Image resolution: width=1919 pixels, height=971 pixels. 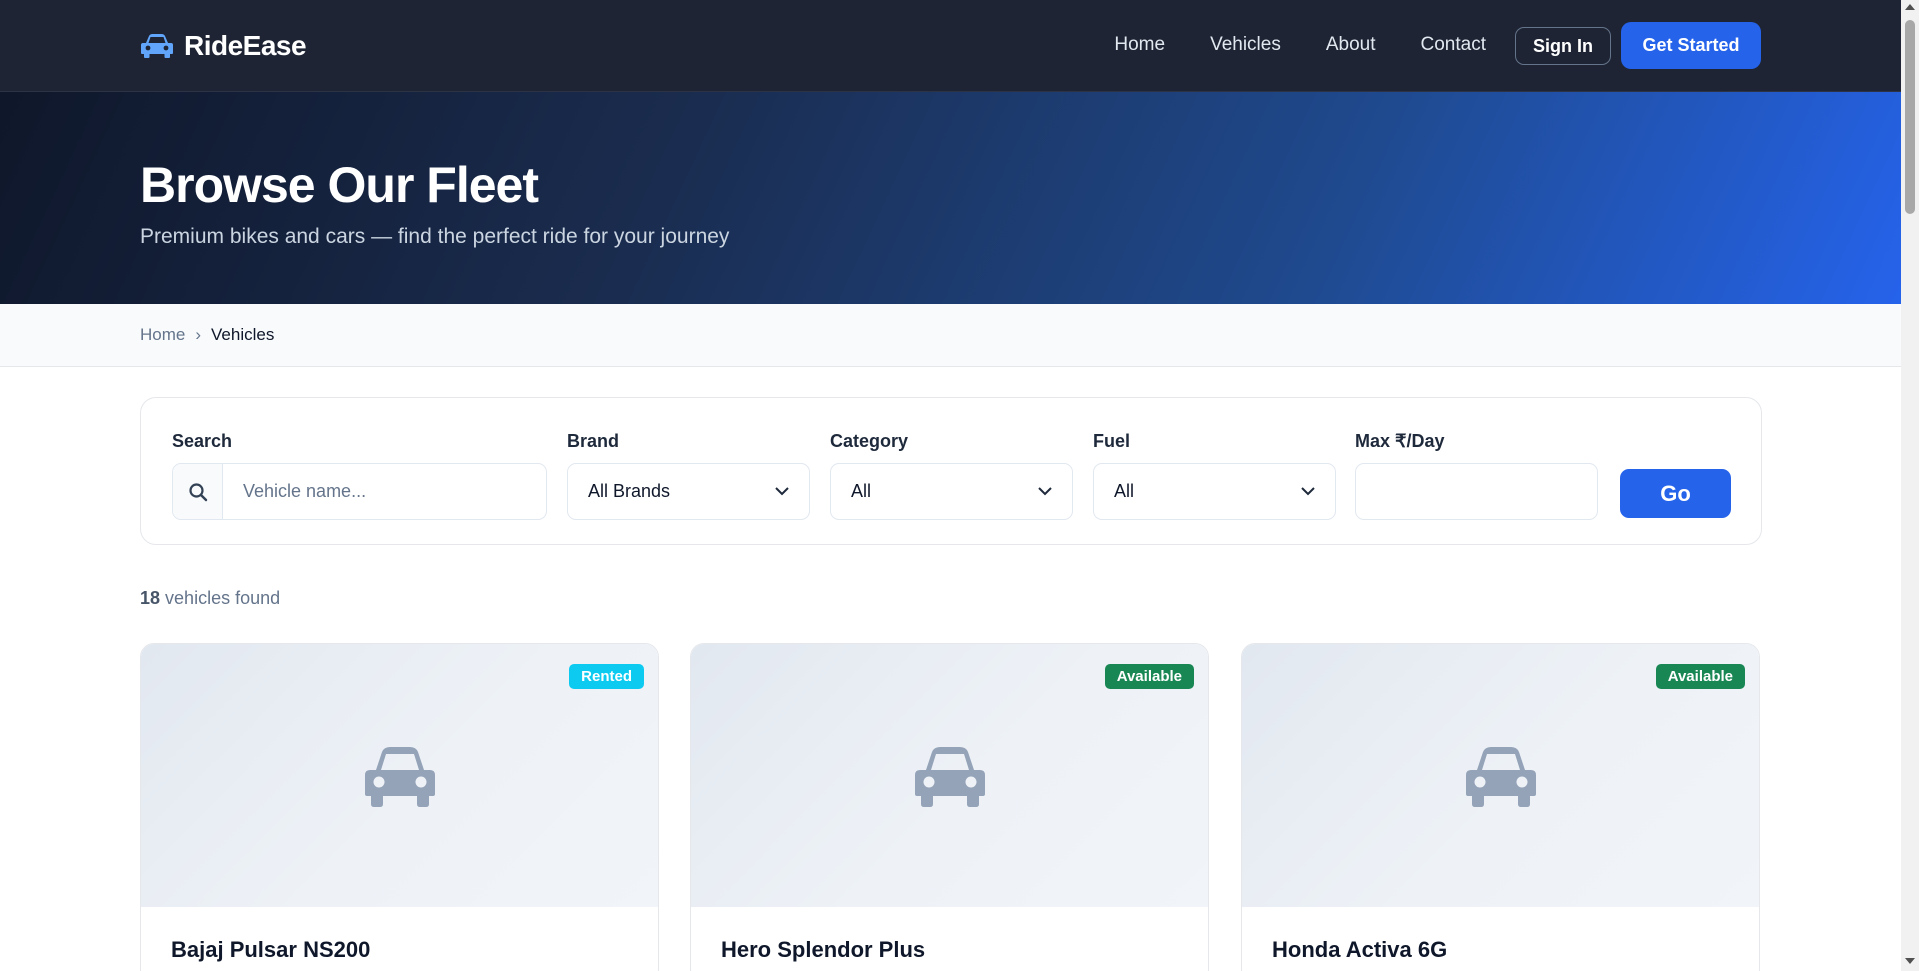 What do you see at coordinates (593, 441) in the screenshot?
I see `brand-label: Brand` at bounding box center [593, 441].